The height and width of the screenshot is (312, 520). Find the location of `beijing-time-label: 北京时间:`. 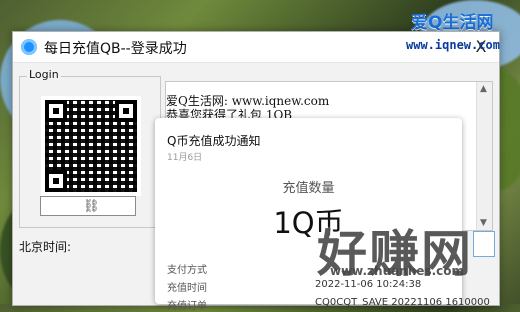

beijing-time-label: 北京时间: is located at coordinates (45, 247).